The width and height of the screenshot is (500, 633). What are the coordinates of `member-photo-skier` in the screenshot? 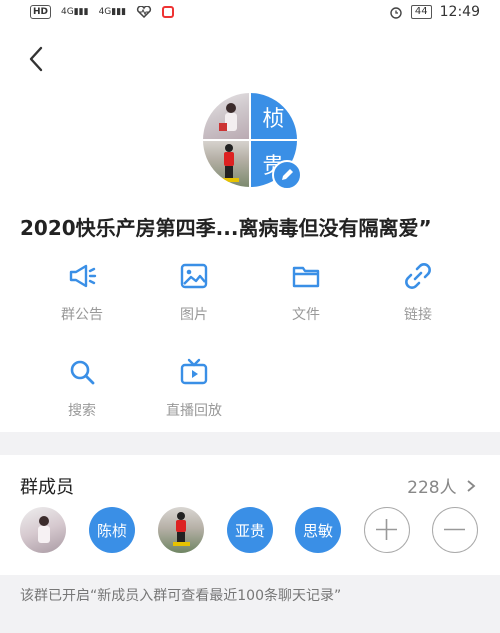 It's located at (181, 529).